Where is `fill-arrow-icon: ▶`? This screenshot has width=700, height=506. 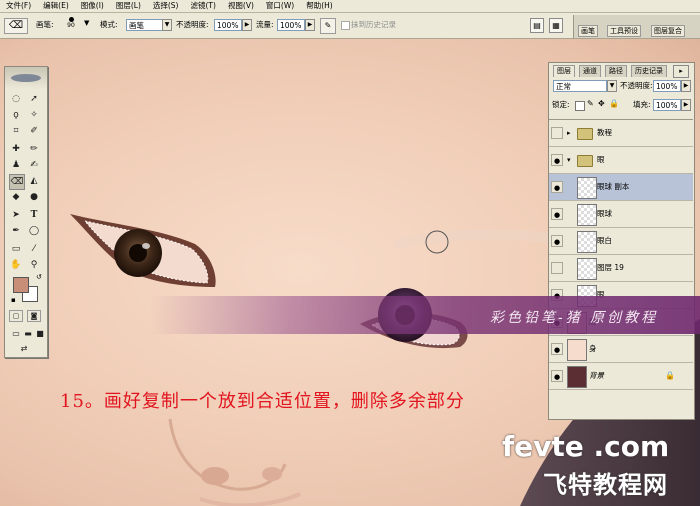 fill-arrow-icon: ▶ is located at coordinates (686, 105).